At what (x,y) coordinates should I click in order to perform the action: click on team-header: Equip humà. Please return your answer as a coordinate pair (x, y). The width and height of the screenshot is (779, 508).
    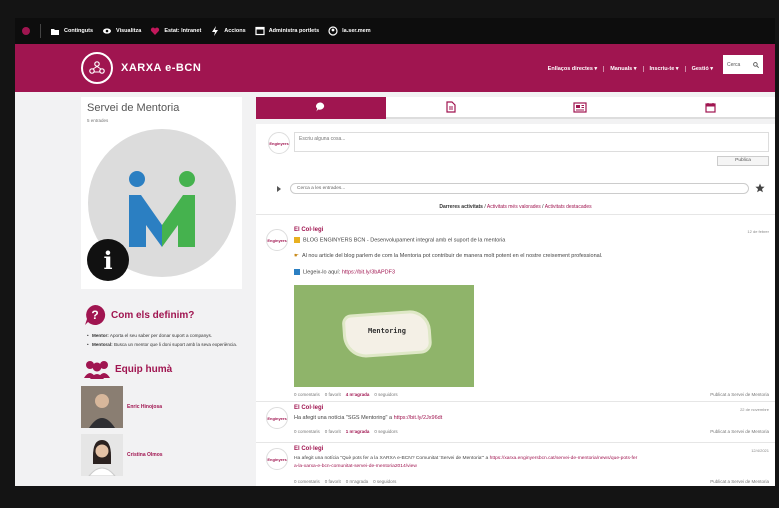
    Looking at the image, I should click on (161, 369).